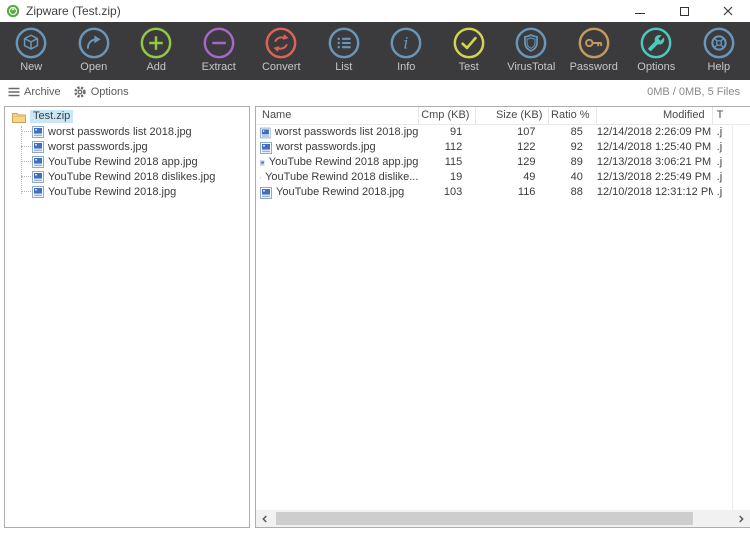 The height and width of the screenshot is (536, 750). What do you see at coordinates (453, 147) in the screenshot?
I see `cell-cmp: 112` at bounding box center [453, 147].